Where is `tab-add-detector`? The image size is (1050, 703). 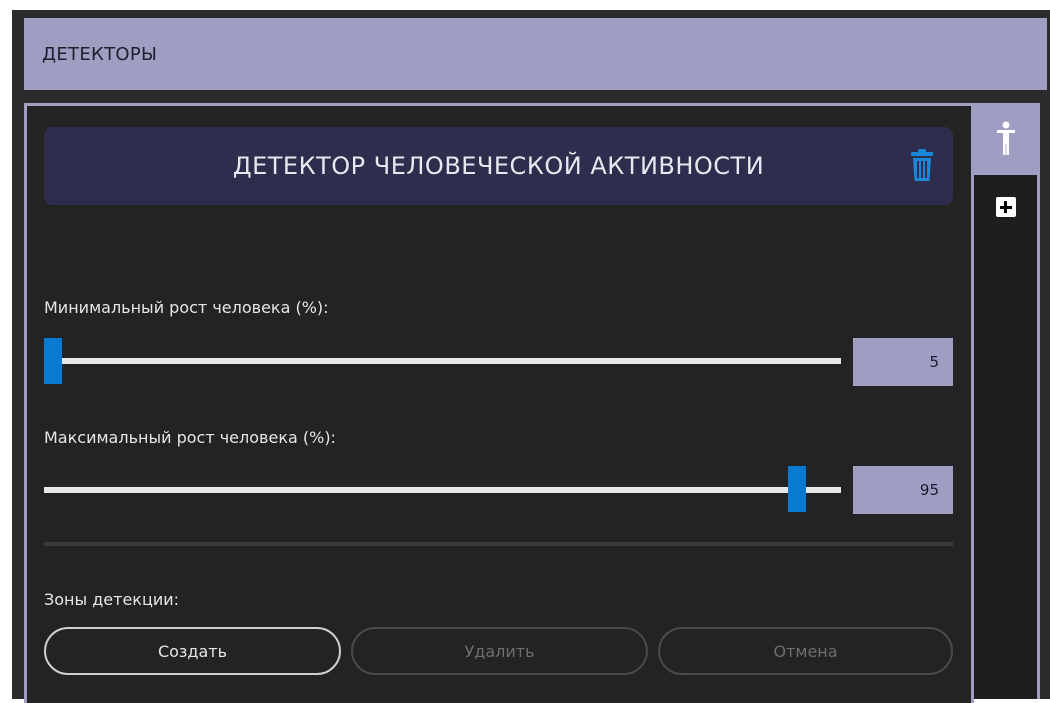
tab-add-detector is located at coordinates (1005, 207).